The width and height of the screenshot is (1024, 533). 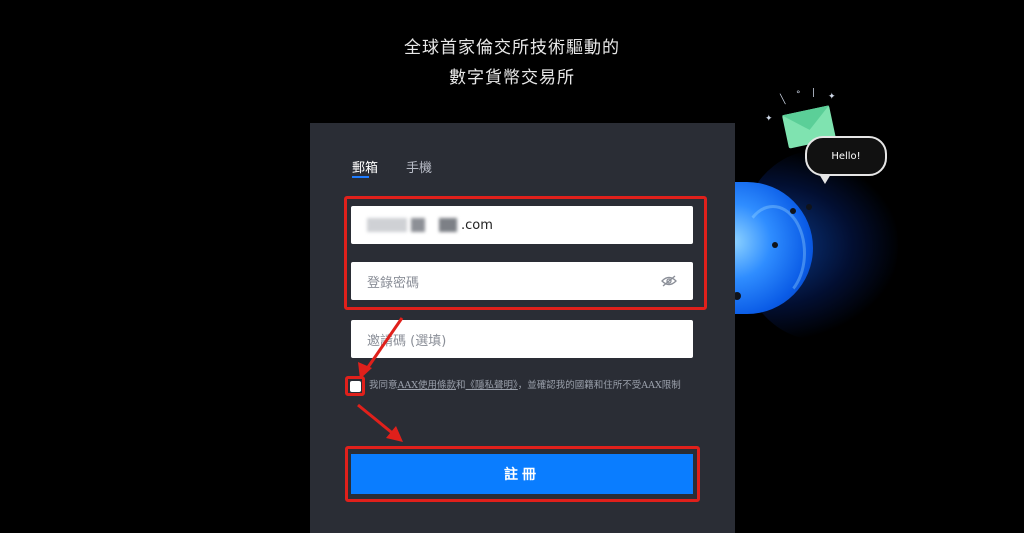 What do you see at coordinates (419, 166) in the screenshot?
I see `tab-phone: 手機` at bounding box center [419, 166].